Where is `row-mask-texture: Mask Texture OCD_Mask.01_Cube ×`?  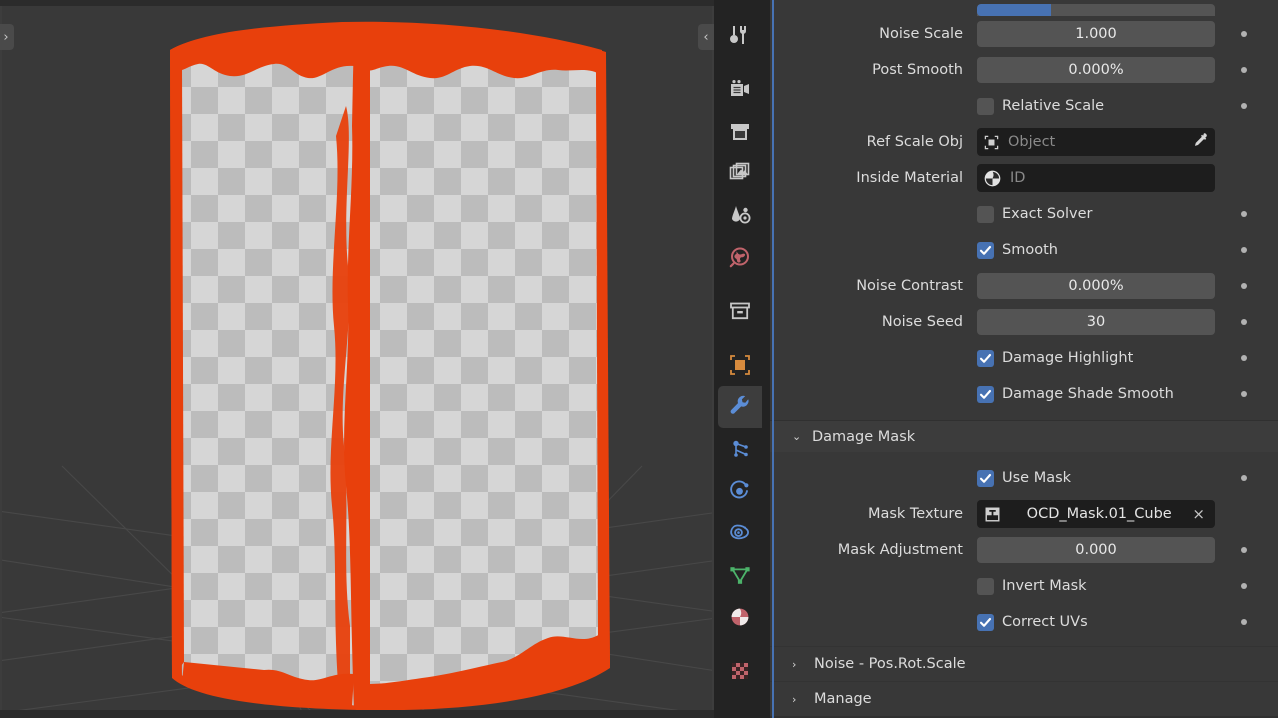 row-mask-texture: Mask Texture OCD_Mask.01_Cube × is located at coordinates (1024, 514).